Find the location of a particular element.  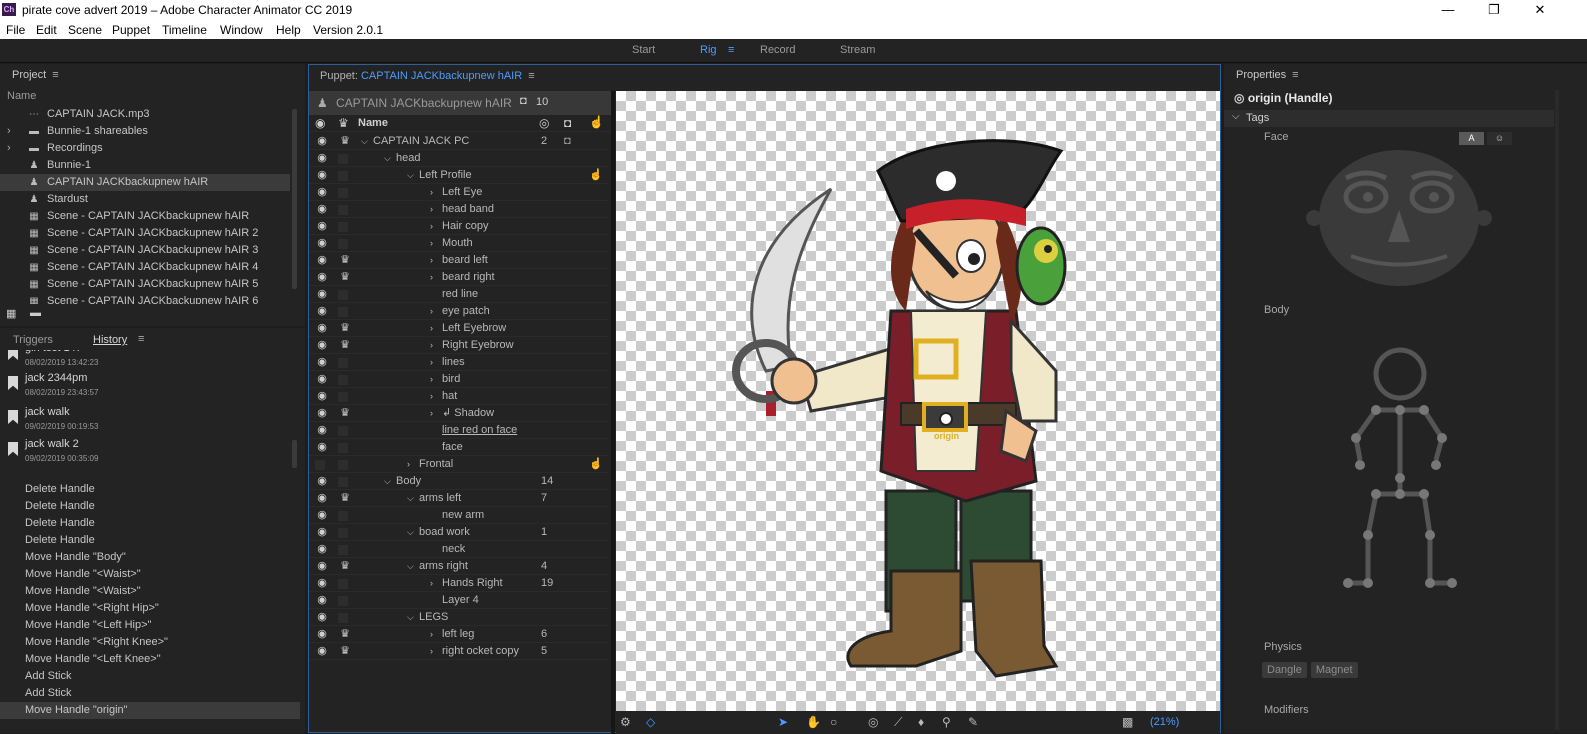

pin-tool-icon: ⚲ is located at coordinates (946, 722).